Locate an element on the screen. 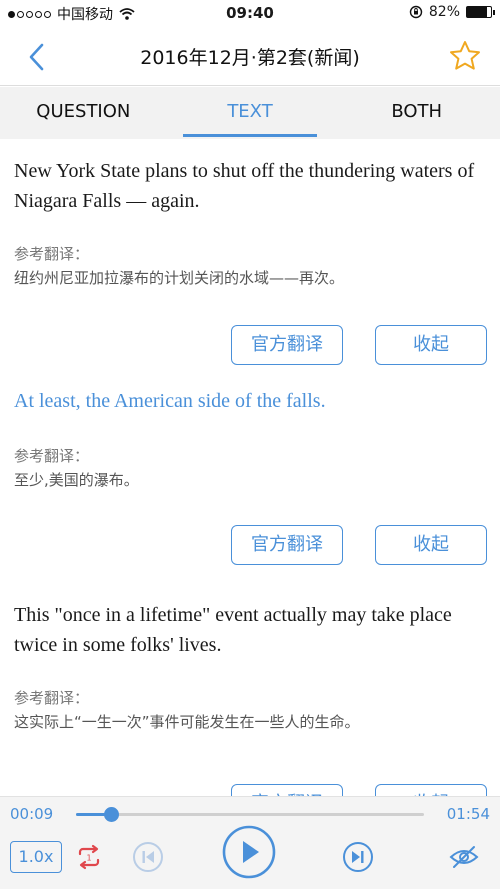  previous-icon is located at coordinates (148, 857).